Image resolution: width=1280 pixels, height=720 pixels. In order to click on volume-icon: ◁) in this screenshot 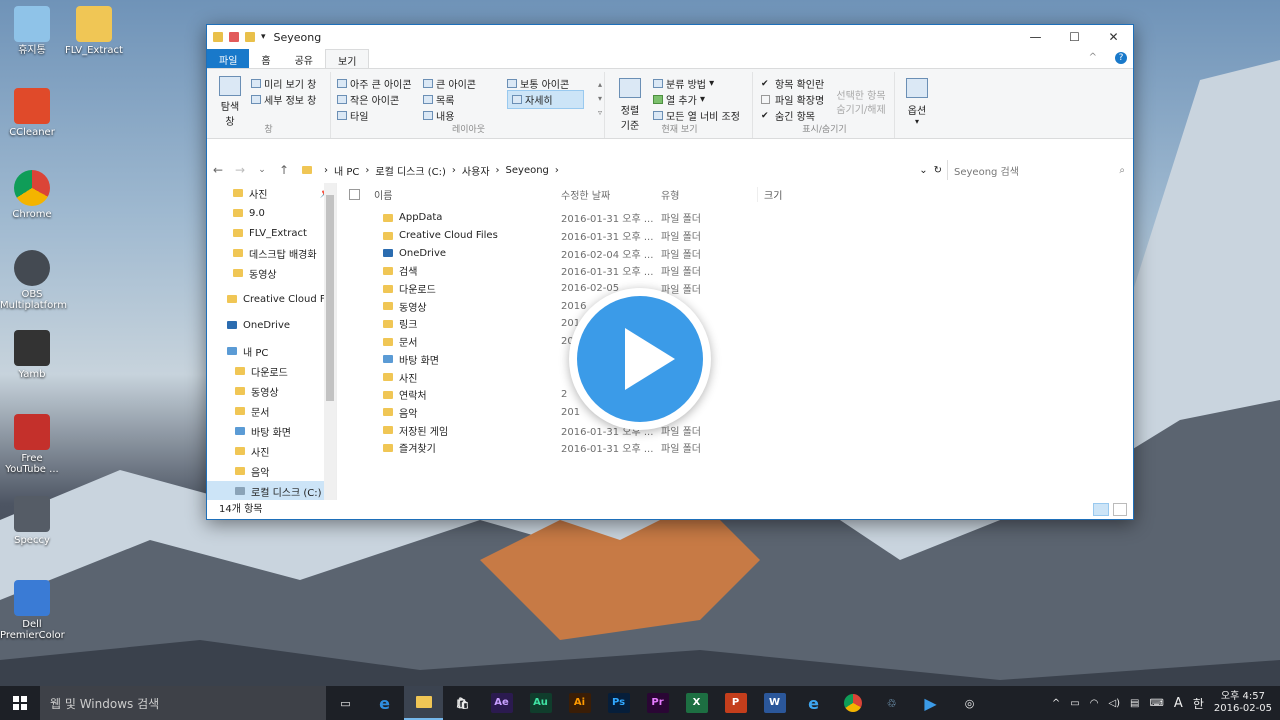, I will do `click(1114, 703)`.